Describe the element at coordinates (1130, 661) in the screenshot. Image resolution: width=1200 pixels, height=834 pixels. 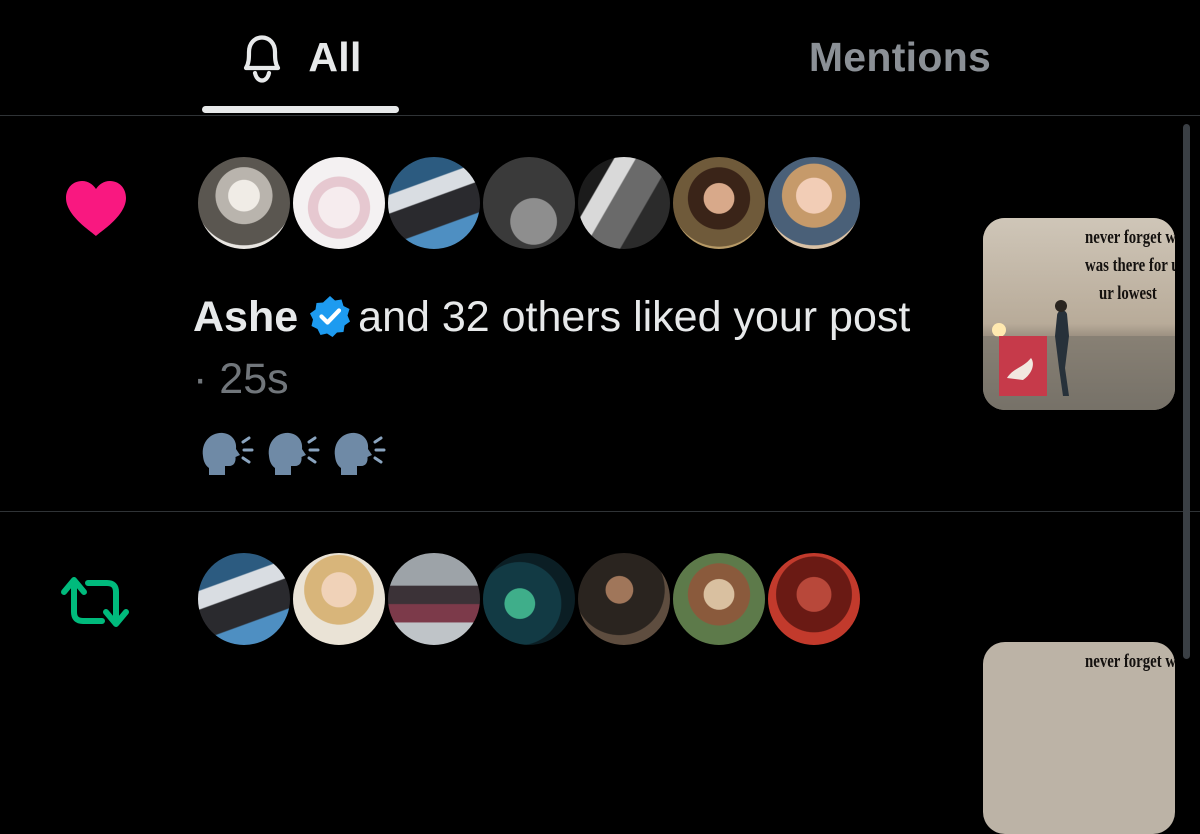
I see `thumbnail-caption: never forget who` at that location.